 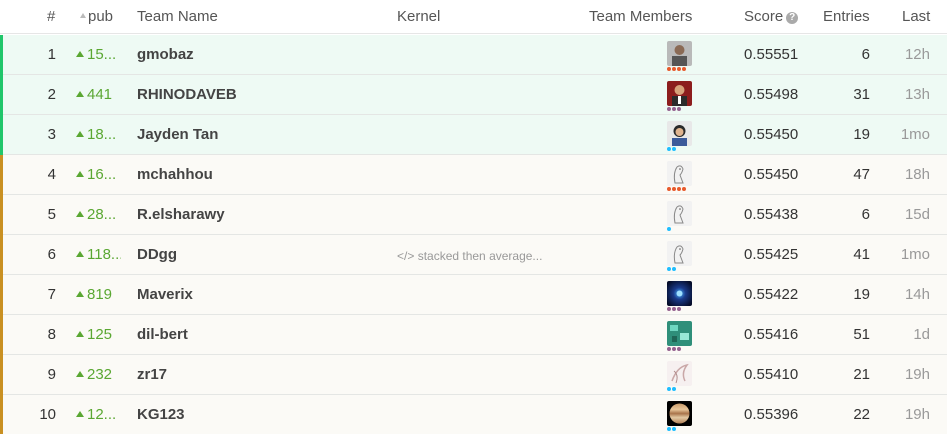 I want to click on sort-icon, so click(x=83, y=15).